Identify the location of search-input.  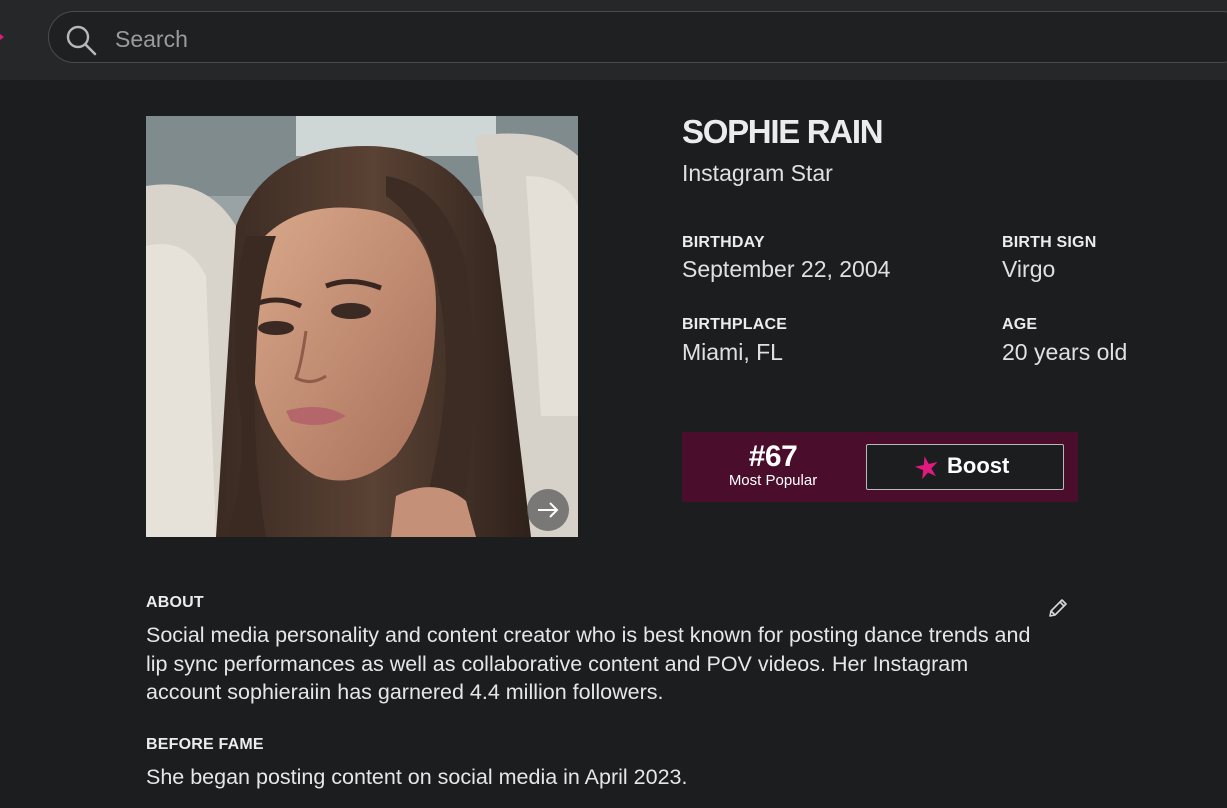
(565, 39).